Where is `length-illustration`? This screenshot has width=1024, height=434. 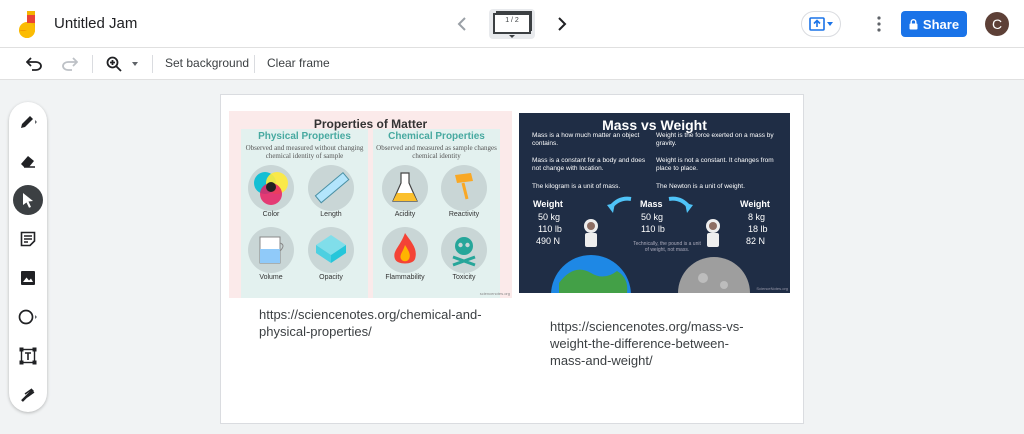
length-illustration is located at coordinates (331, 188).